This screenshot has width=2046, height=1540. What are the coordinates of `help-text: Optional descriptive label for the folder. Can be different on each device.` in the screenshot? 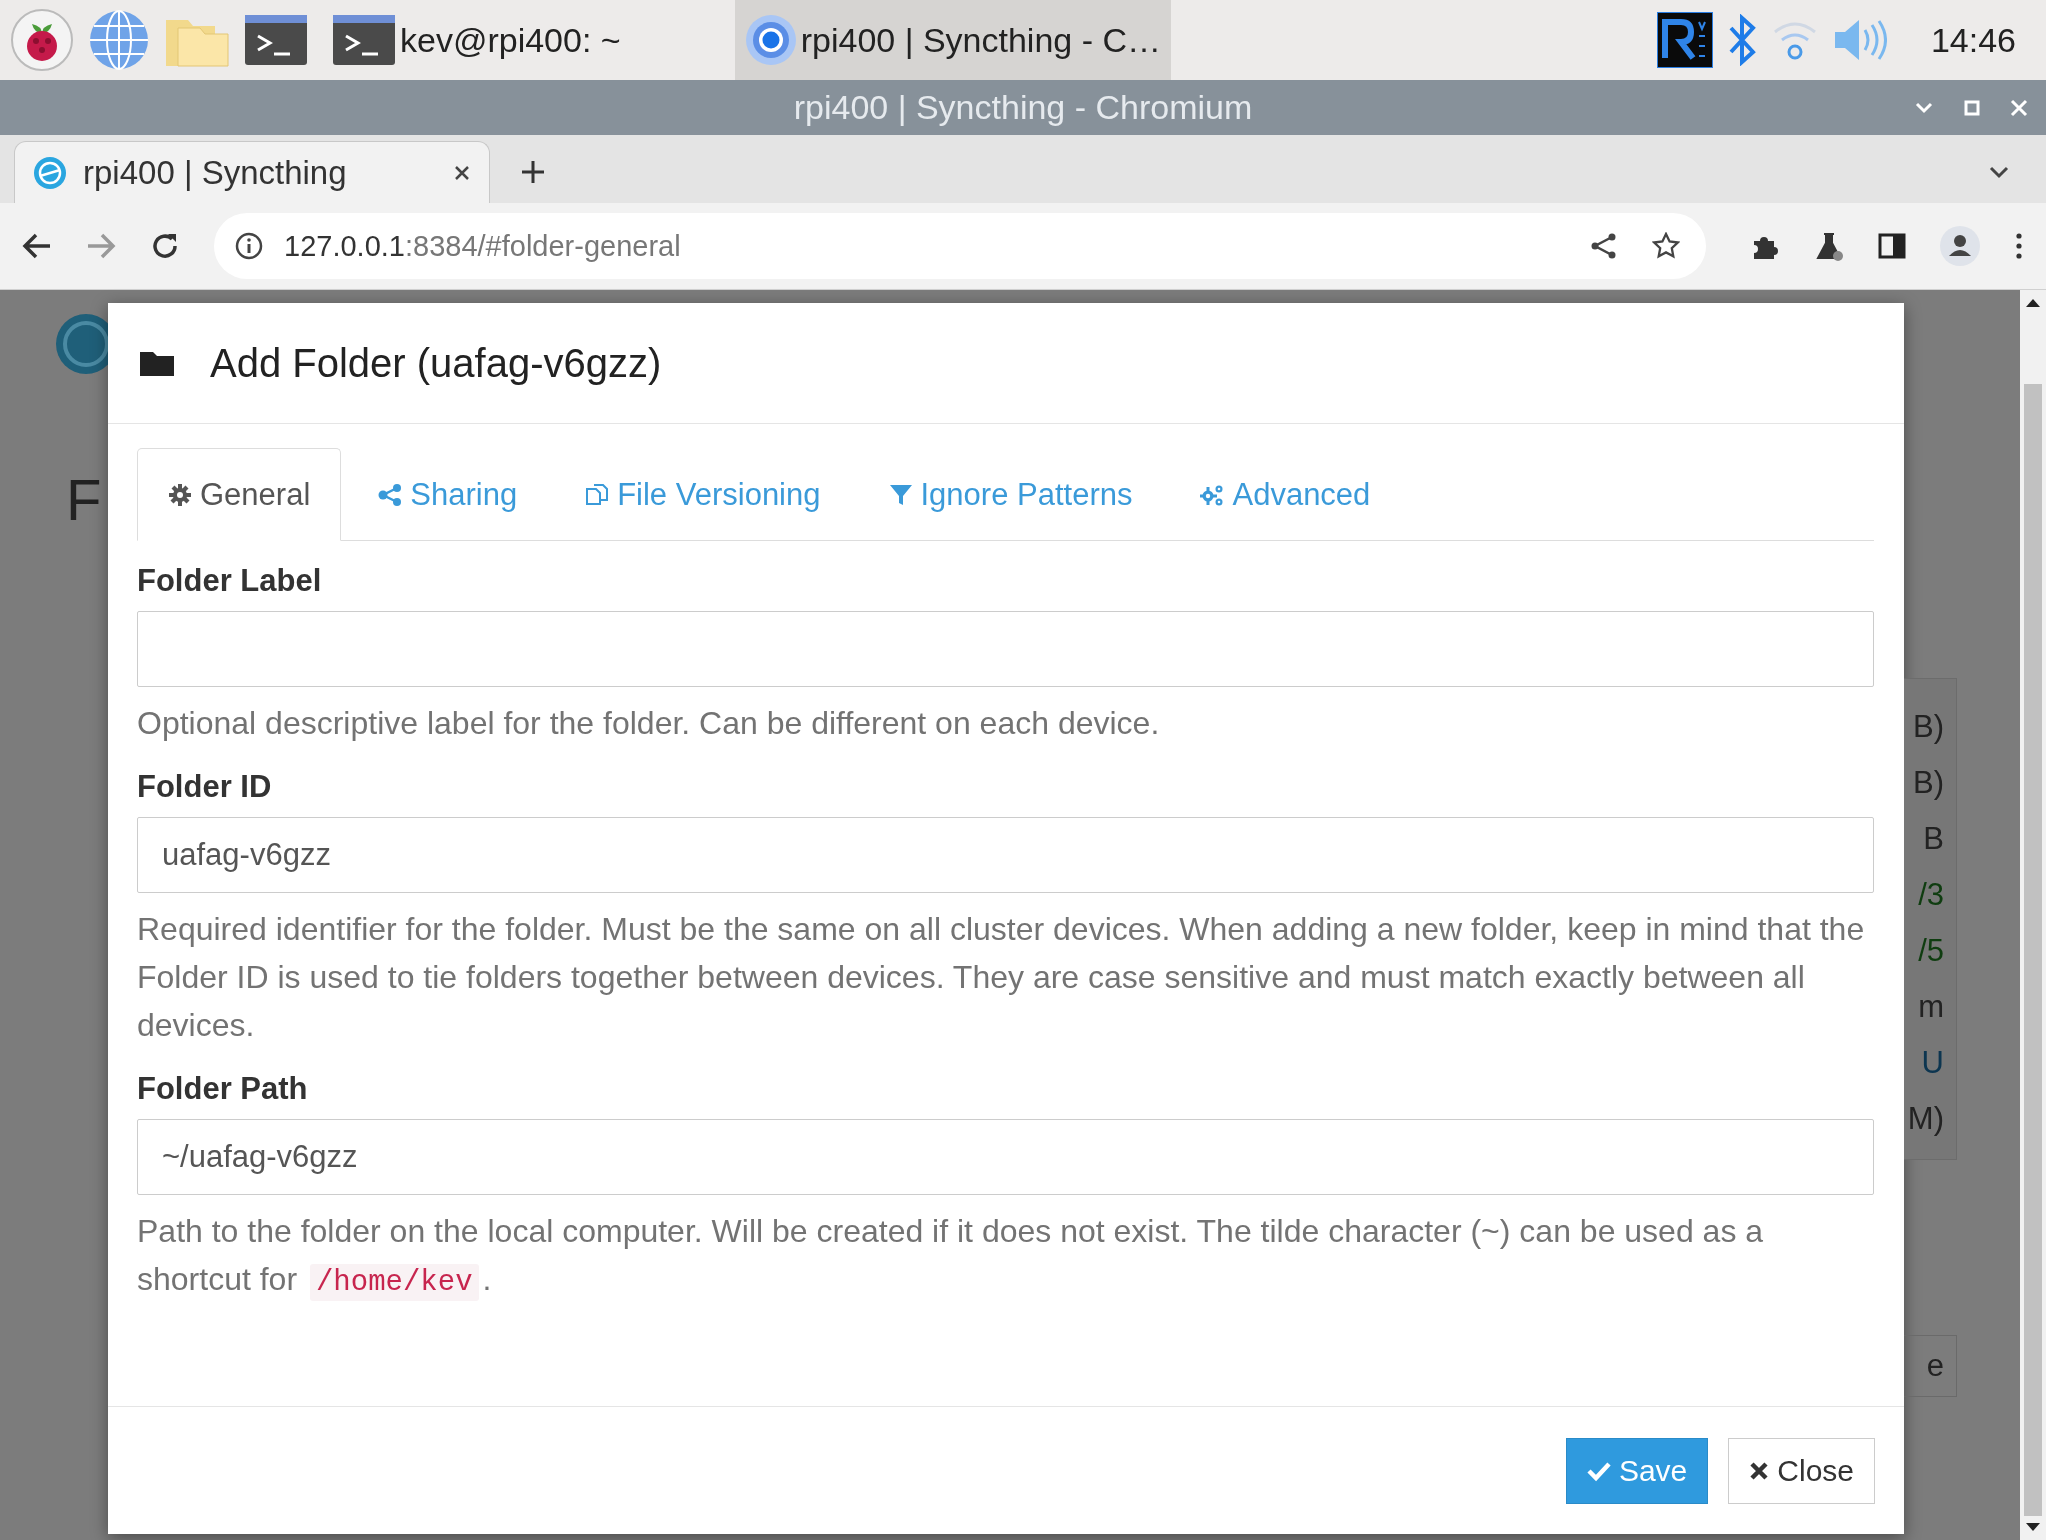 It's located at (649, 723).